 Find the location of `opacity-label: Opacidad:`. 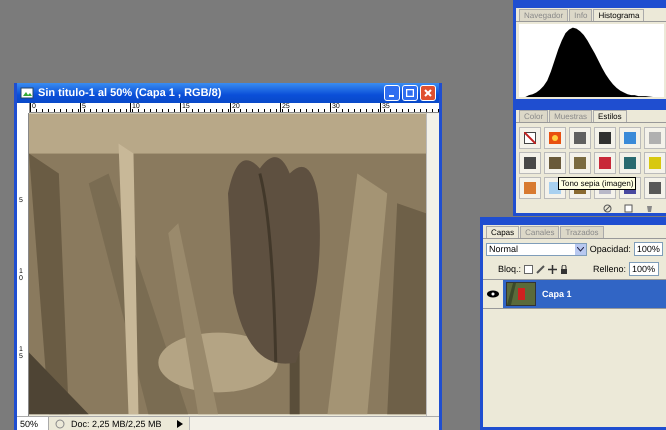

opacity-label: Opacidad: is located at coordinates (610, 249).